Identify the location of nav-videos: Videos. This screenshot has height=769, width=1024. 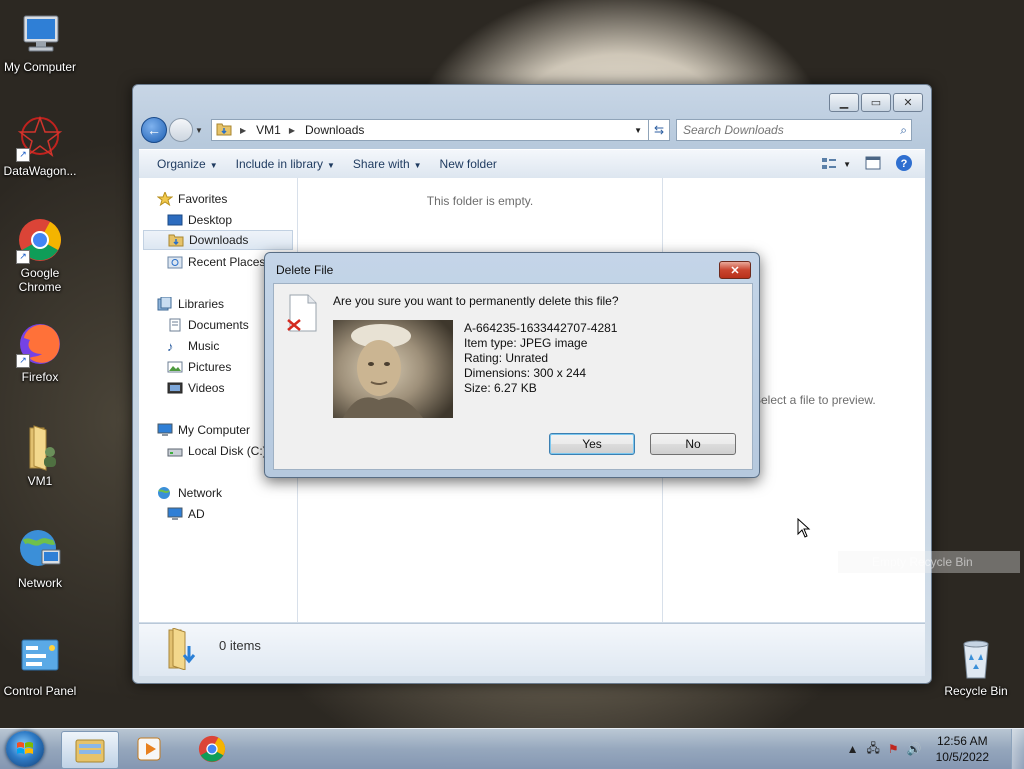
(195, 388).